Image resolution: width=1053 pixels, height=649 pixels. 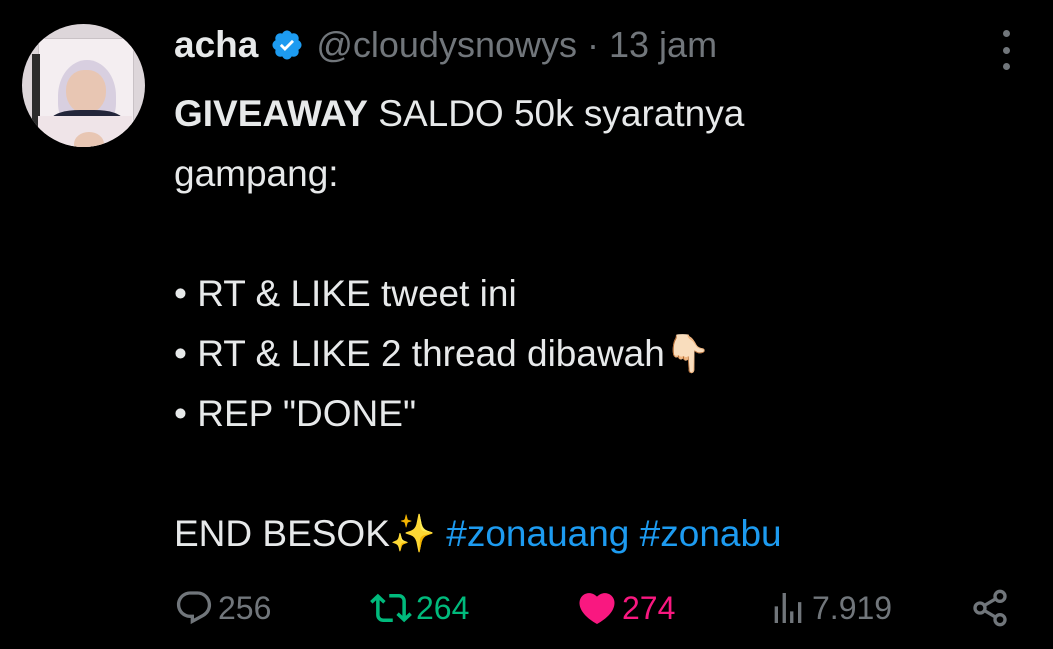 I want to click on views-count: 7.919, so click(x=852, y=607).